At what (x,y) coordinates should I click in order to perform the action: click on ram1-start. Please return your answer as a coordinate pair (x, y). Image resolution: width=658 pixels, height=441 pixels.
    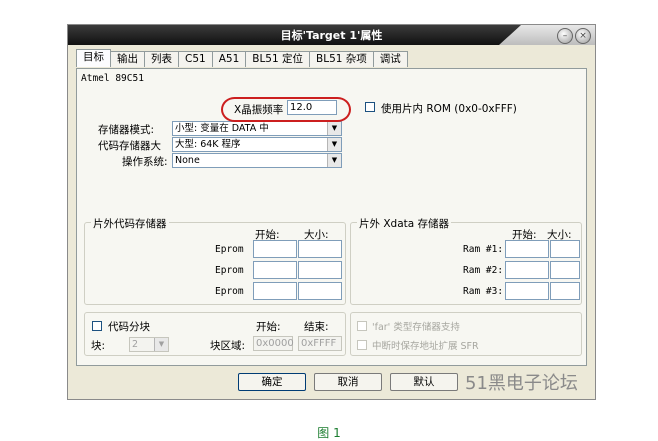
    Looking at the image, I should click on (527, 249).